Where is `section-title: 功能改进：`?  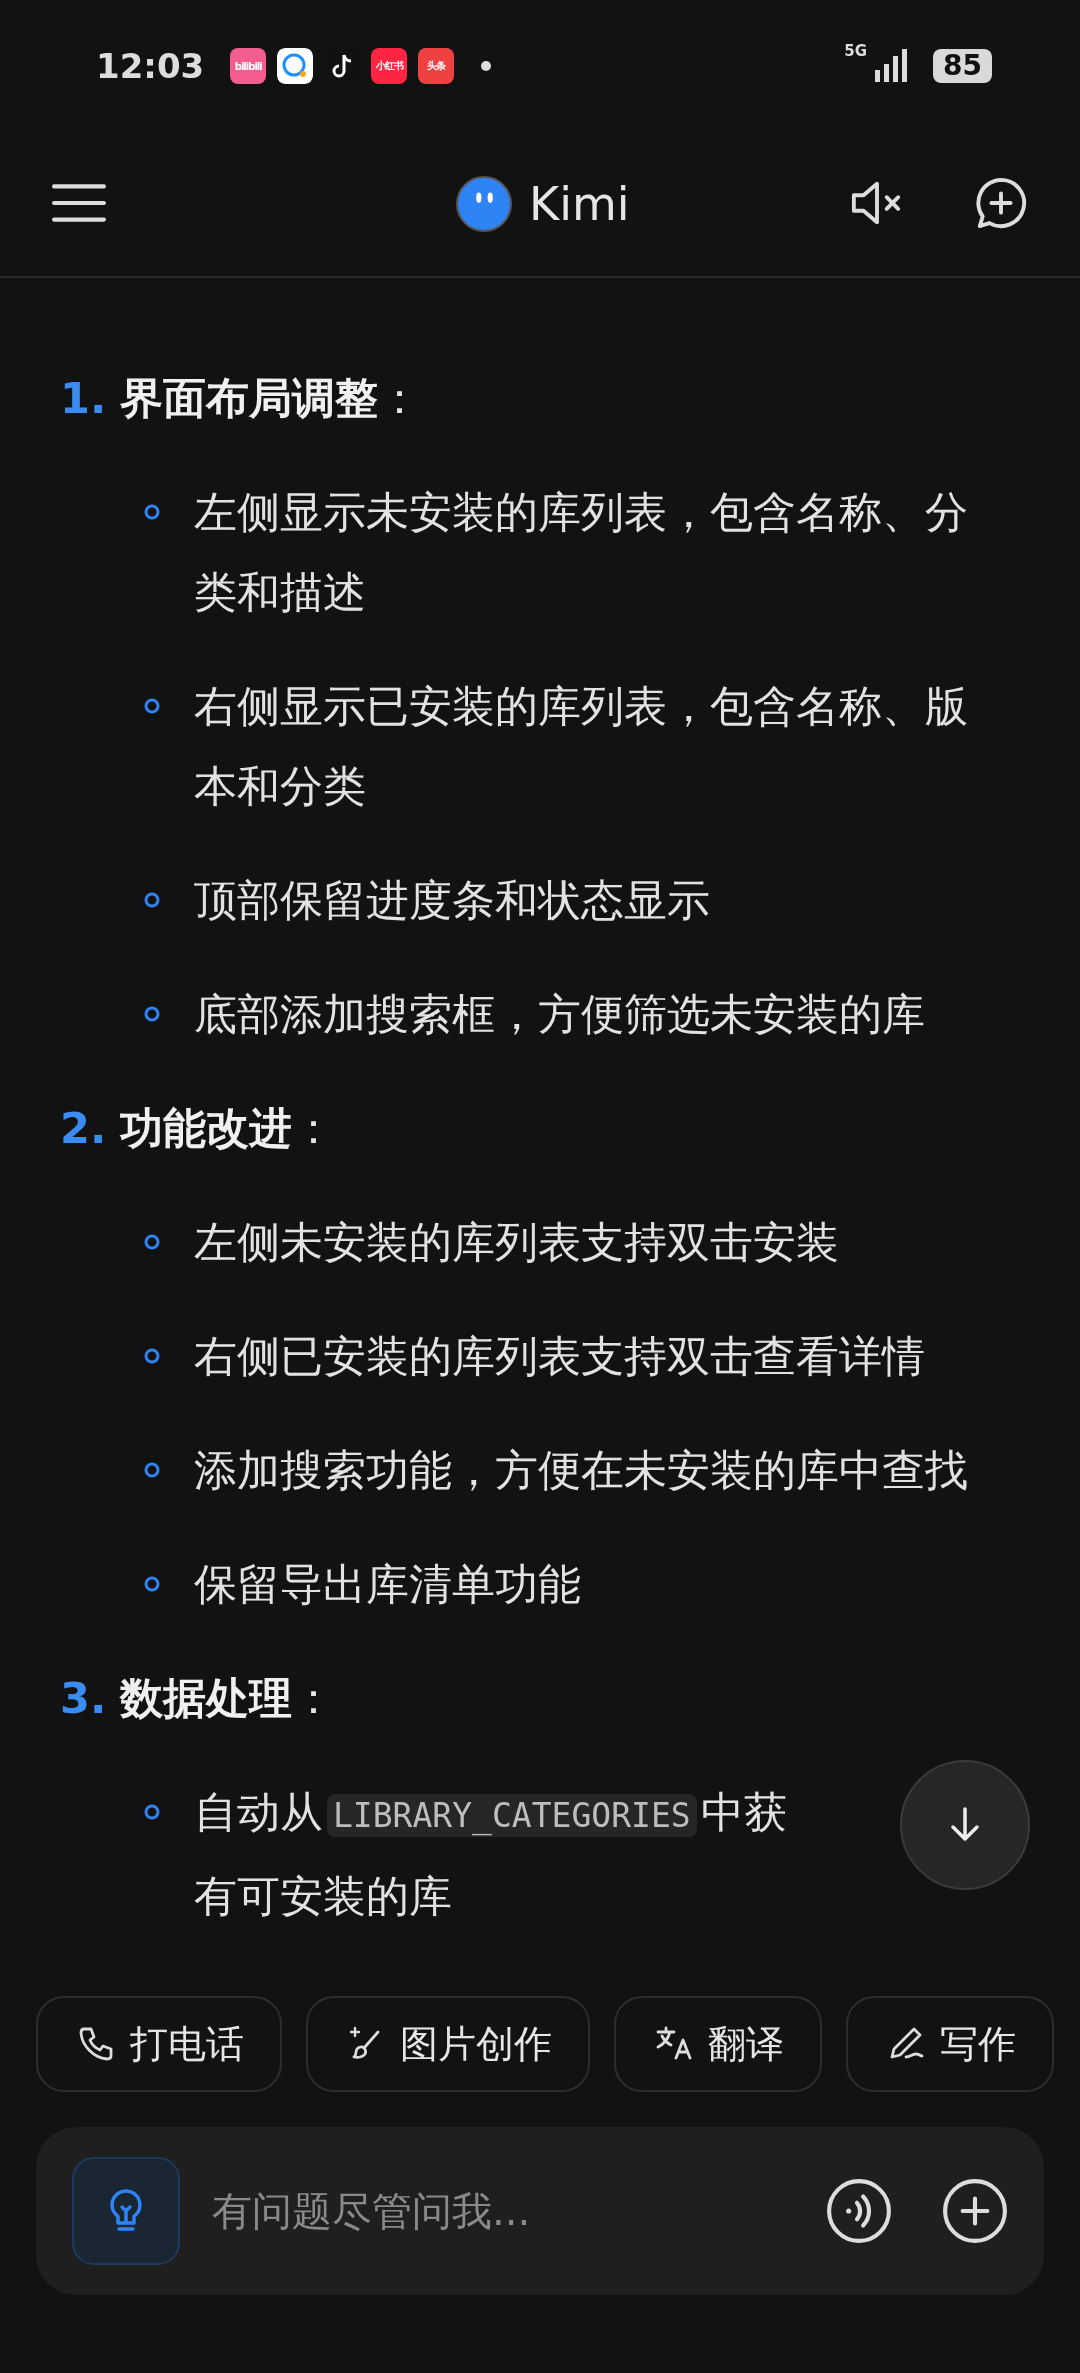 section-title: 功能改进： is located at coordinates (227, 1128).